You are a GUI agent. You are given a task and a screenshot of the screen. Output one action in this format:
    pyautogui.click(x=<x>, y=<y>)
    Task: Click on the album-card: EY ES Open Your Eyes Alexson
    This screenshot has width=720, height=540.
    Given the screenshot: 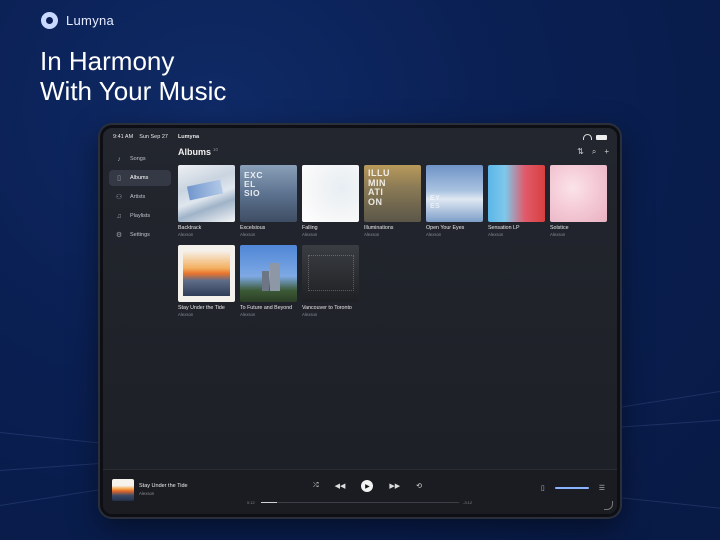 What is the action you would take?
    pyautogui.click(x=454, y=201)
    